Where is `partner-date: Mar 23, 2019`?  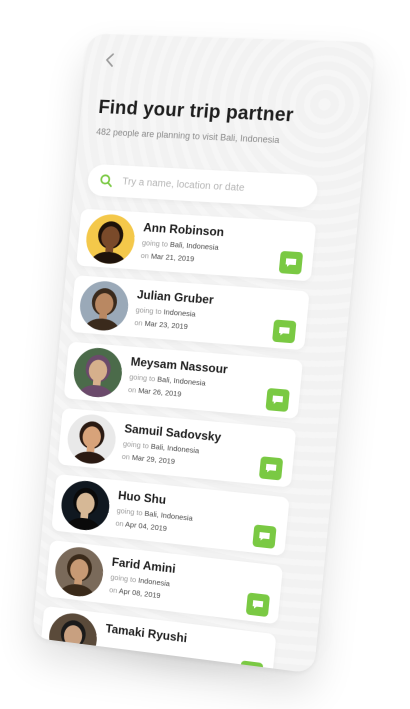
partner-date: Mar 23, 2019 is located at coordinates (166, 325).